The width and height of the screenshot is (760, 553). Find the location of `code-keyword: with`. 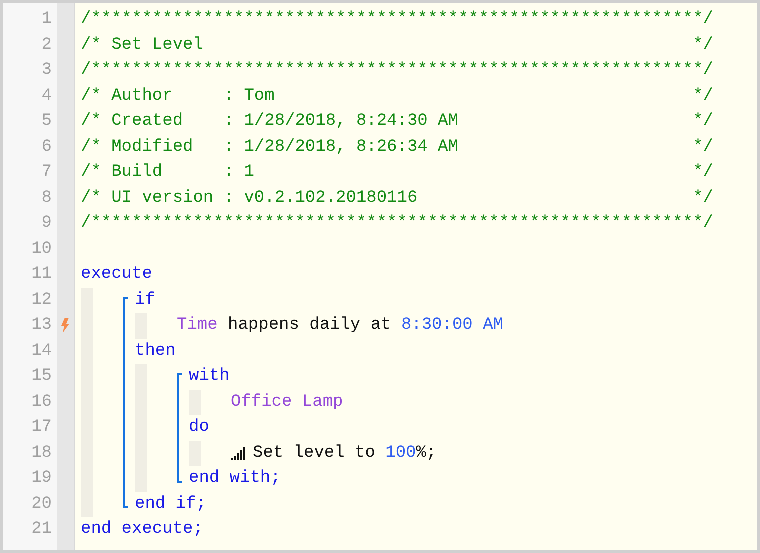

code-keyword: with is located at coordinates (209, 377).